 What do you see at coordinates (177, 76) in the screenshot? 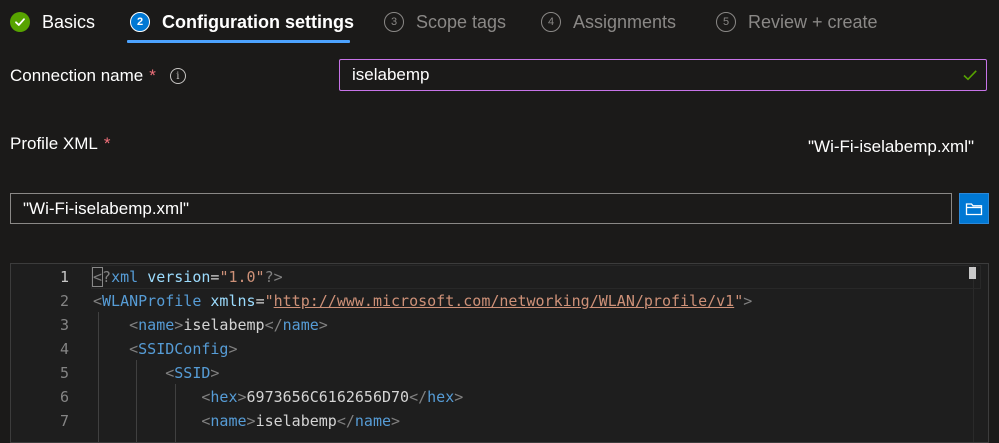
I see `info-icon: i` at bounding box center [177, 76].